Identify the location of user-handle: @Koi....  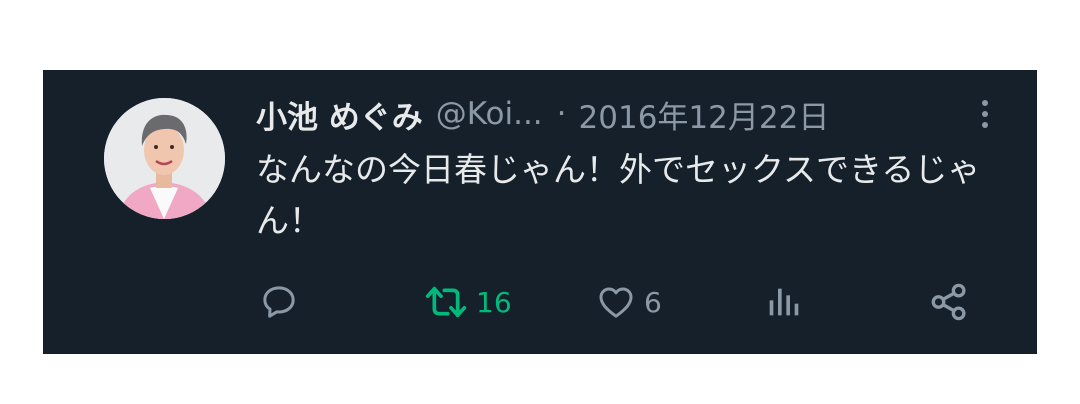
(489, 114).